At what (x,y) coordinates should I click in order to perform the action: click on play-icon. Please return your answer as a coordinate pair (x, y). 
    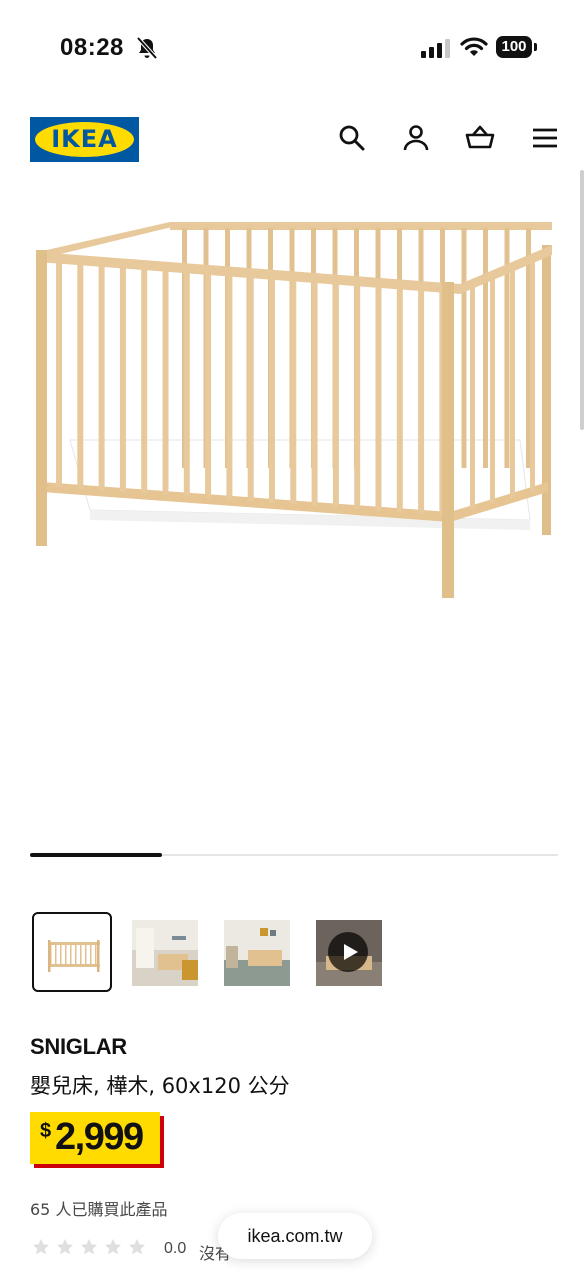
    Looking at the image, I should click on (348, 952).